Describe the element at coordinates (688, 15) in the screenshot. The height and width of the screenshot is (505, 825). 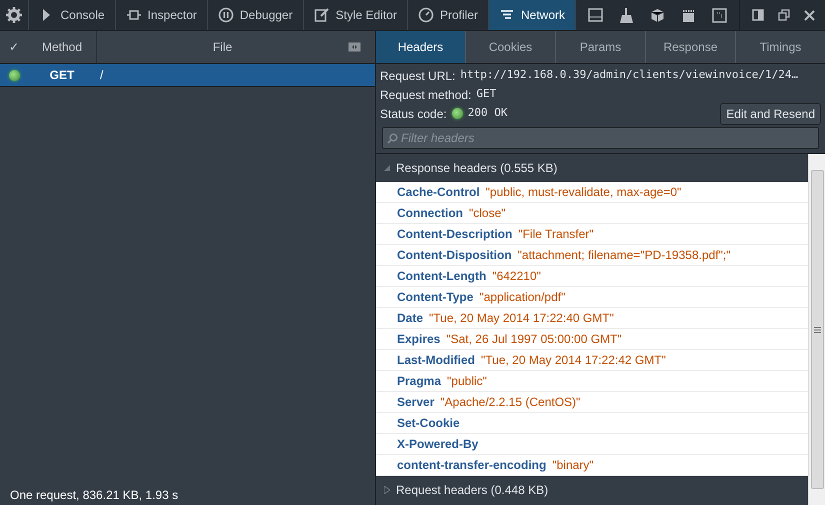
I see `clapperboard-icon` at that location.